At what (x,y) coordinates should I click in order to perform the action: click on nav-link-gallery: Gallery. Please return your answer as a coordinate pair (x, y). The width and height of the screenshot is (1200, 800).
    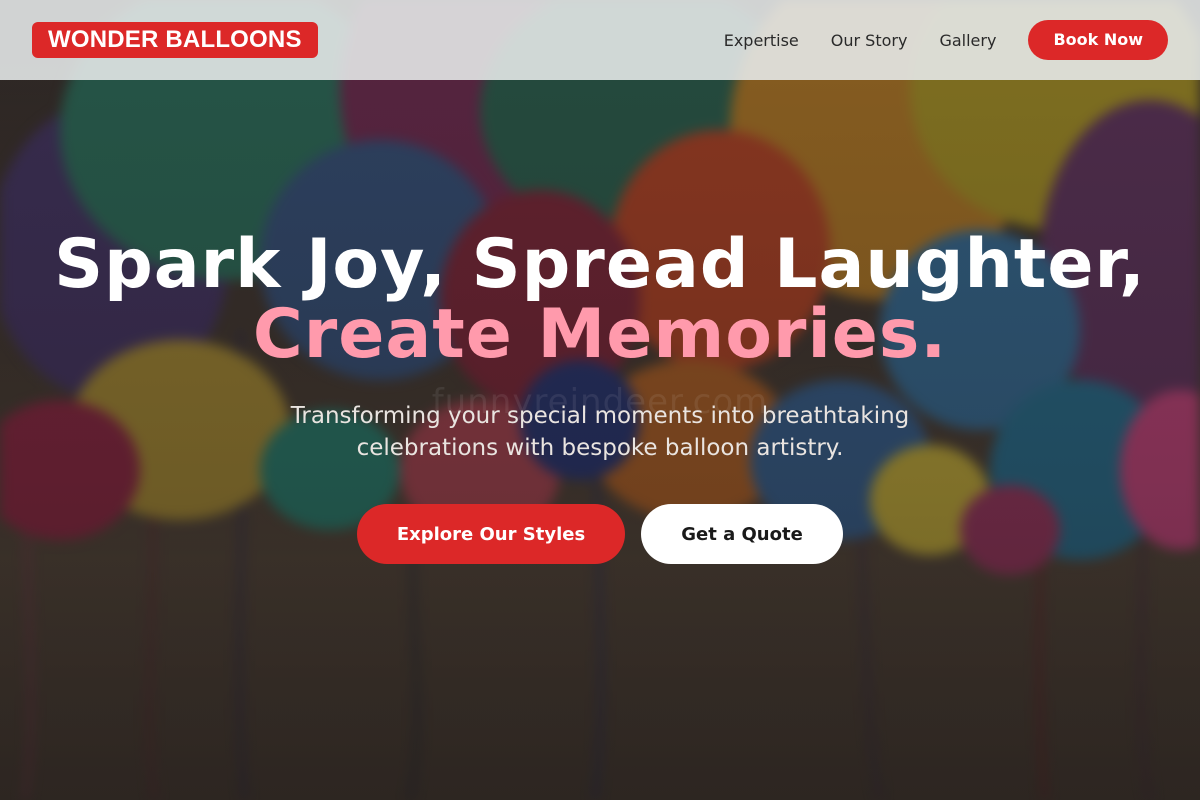
    Looking at the image, I should click on (967, 40).